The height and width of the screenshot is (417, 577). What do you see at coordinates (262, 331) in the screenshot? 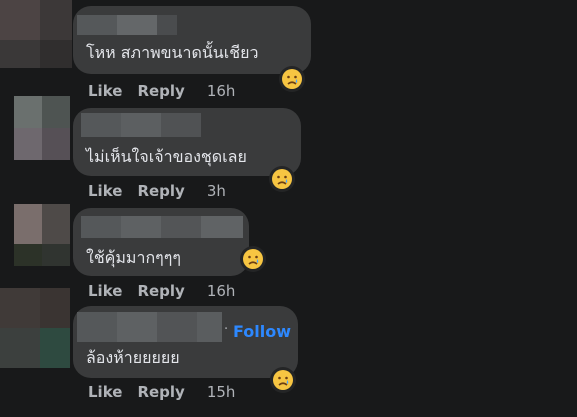
I see `follow-button: Follow` at bounding box center [262, 331].